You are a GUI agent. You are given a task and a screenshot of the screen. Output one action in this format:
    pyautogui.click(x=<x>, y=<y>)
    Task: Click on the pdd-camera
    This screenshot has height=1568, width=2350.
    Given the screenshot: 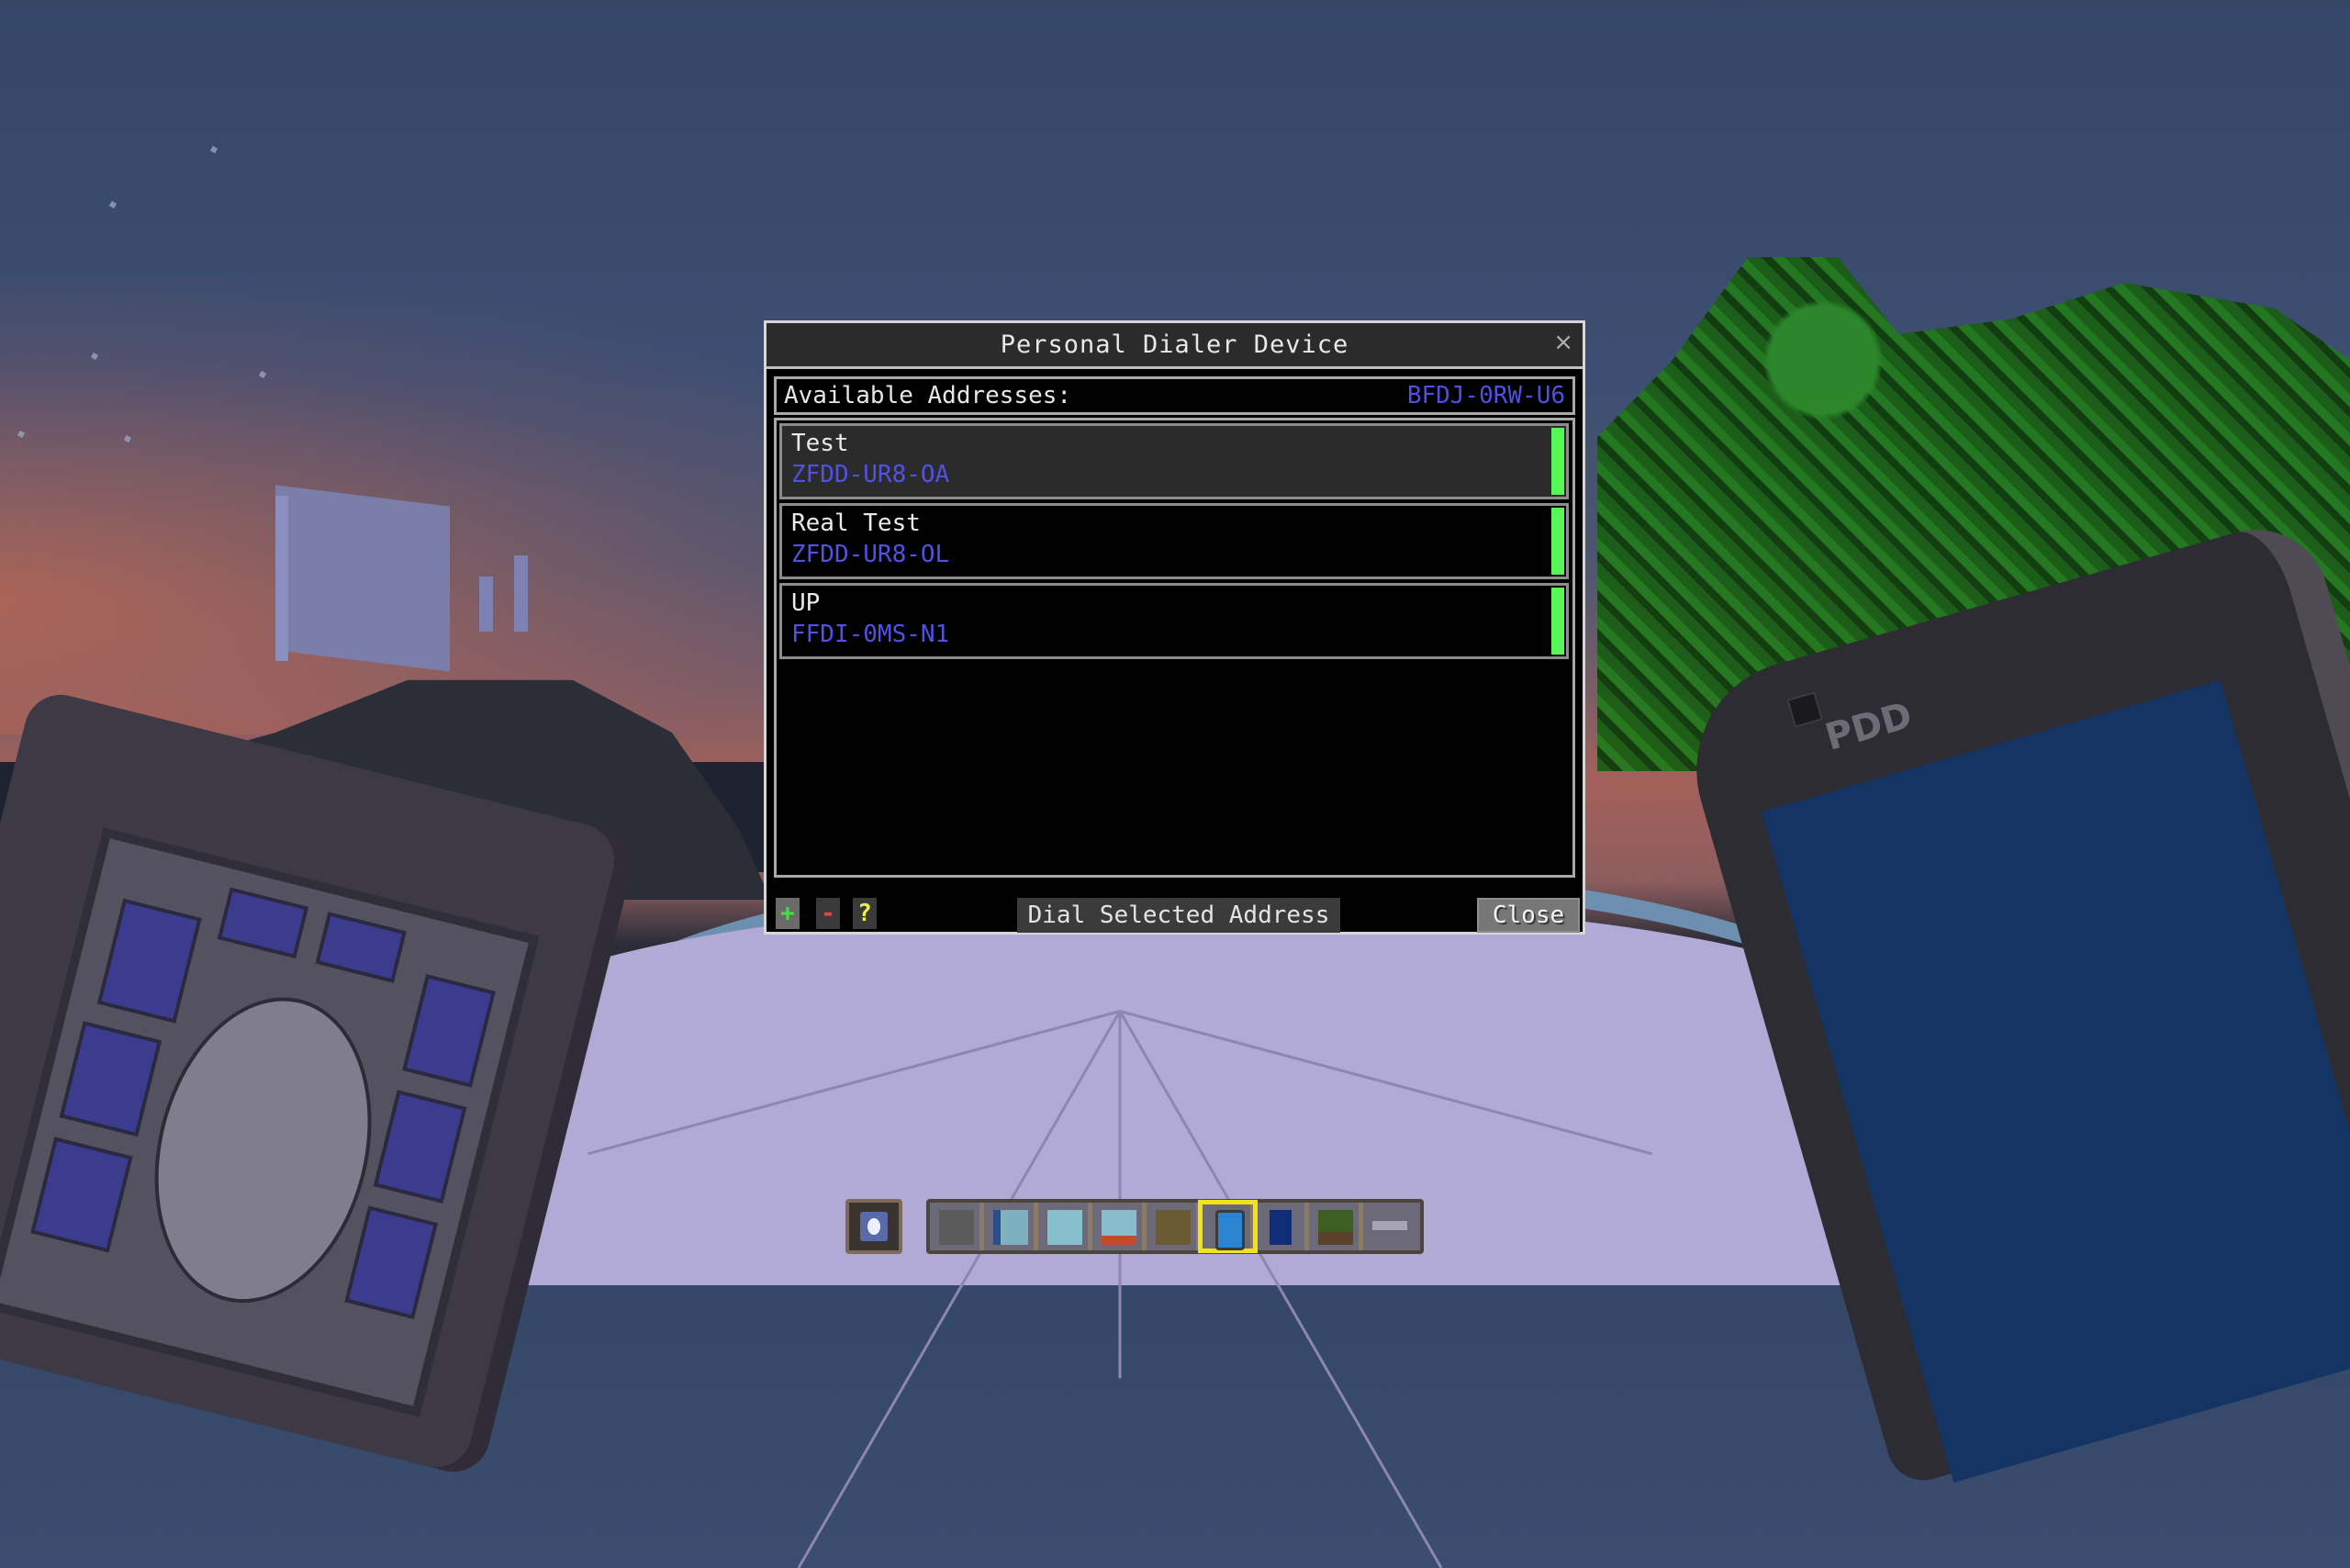 What is the action you would take?
    pyautogui.click(x=1804, y=709)
    